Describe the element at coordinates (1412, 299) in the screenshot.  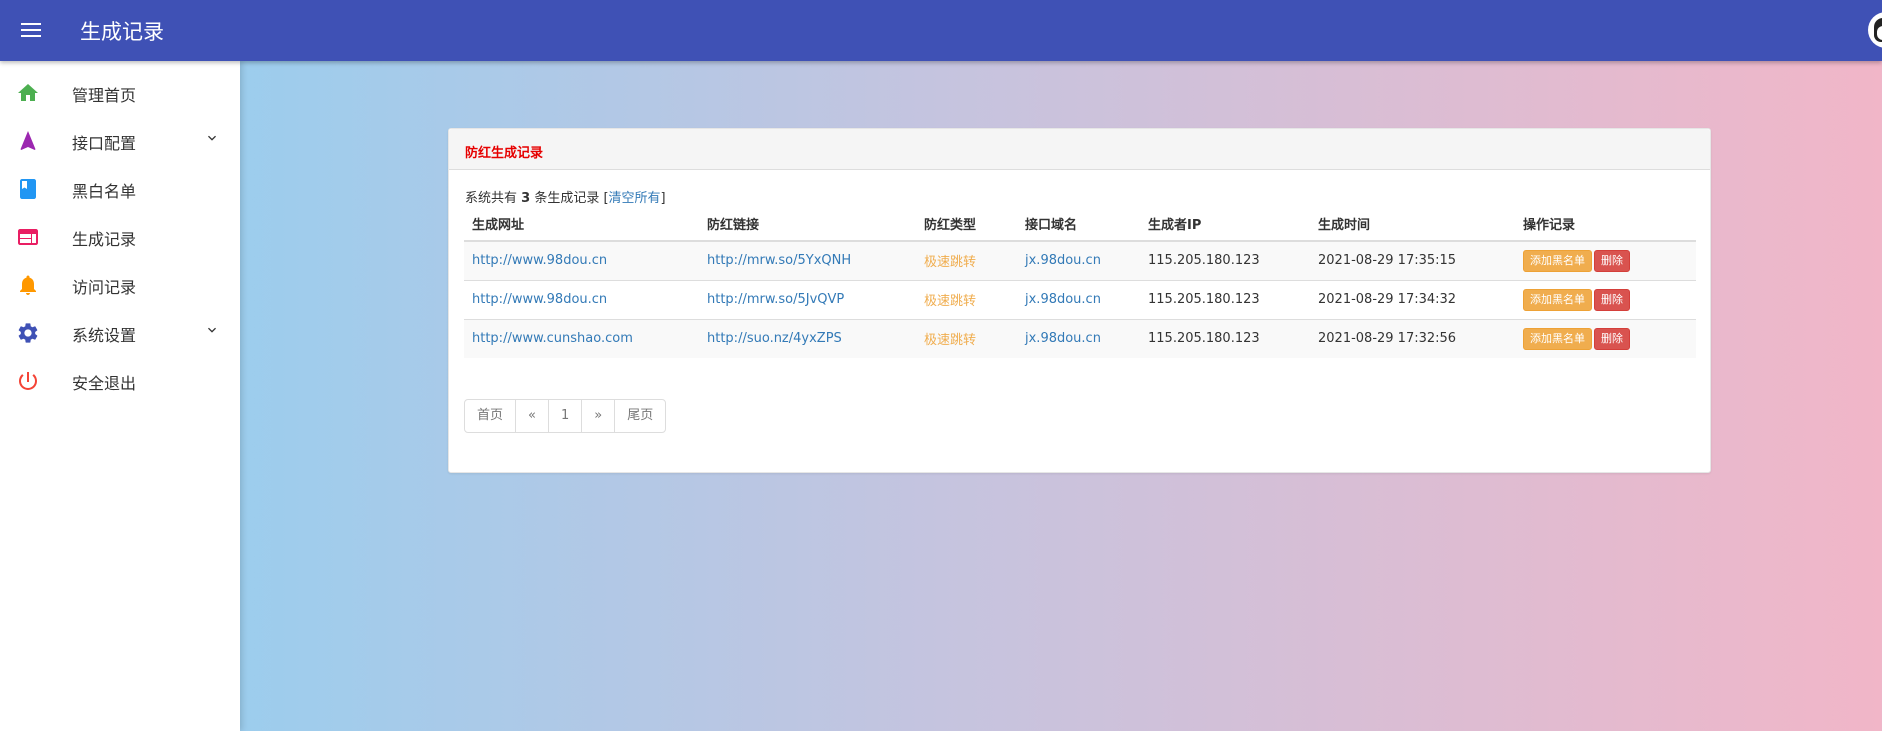
I see `created-time: 2021-08-29 17:34:32` at that location.